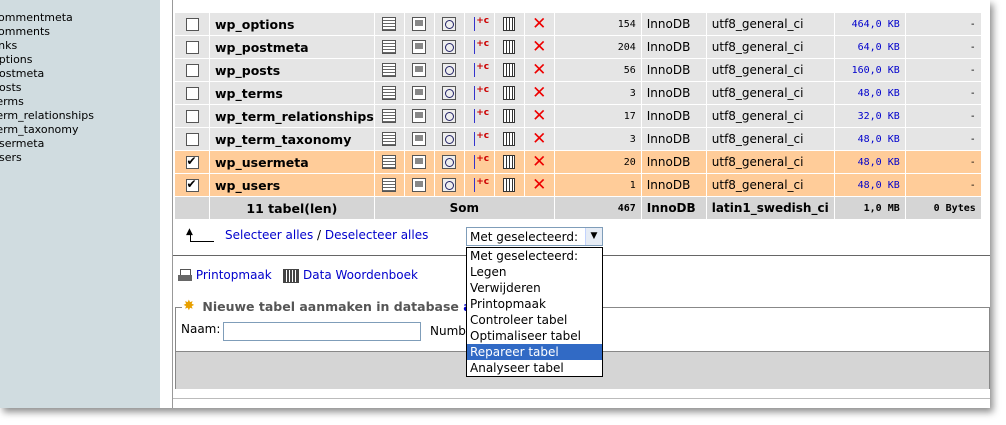 The width and height of the screenshot is (1006, 425). What do you see at coordinates (80, 88) in the screenshot?
I see `sidebar-table-link: posts` at bounding box center [80, 88].